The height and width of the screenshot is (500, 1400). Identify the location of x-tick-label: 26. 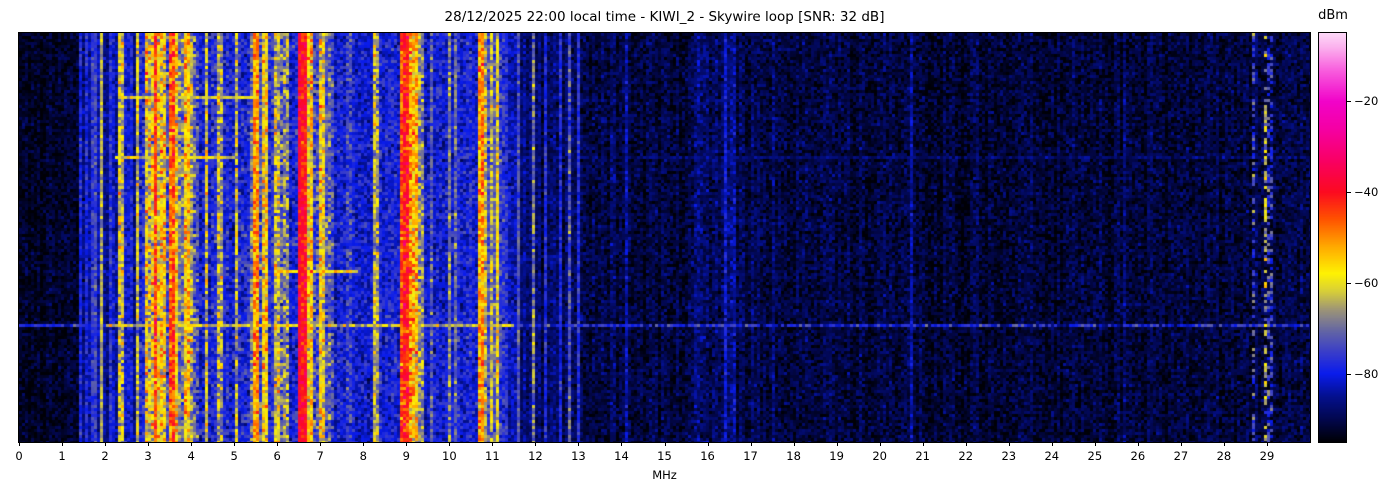
(1138, 456).